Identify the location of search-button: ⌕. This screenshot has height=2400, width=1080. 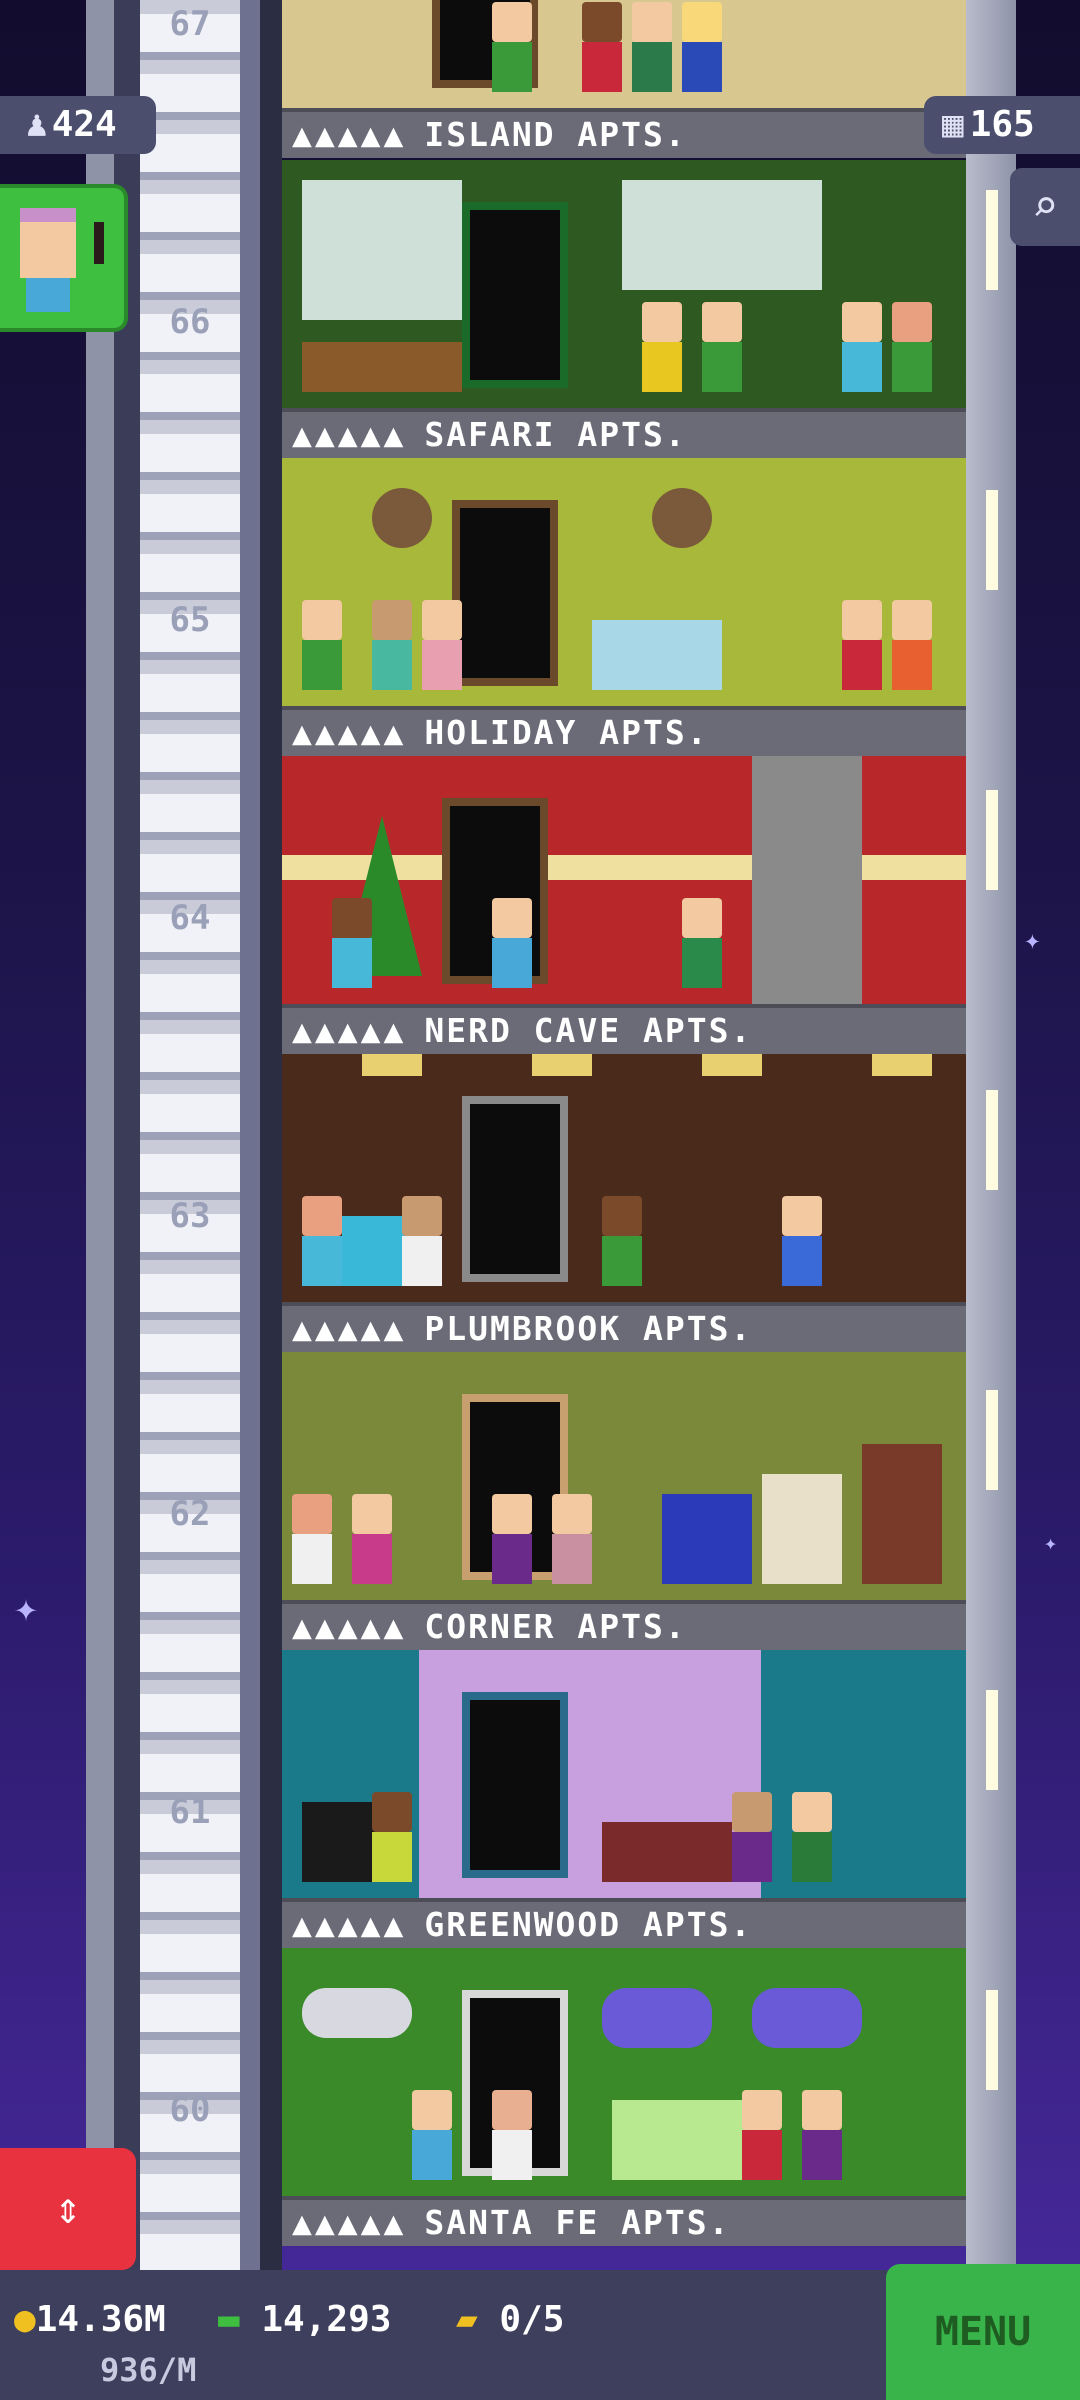
(1045, 207).